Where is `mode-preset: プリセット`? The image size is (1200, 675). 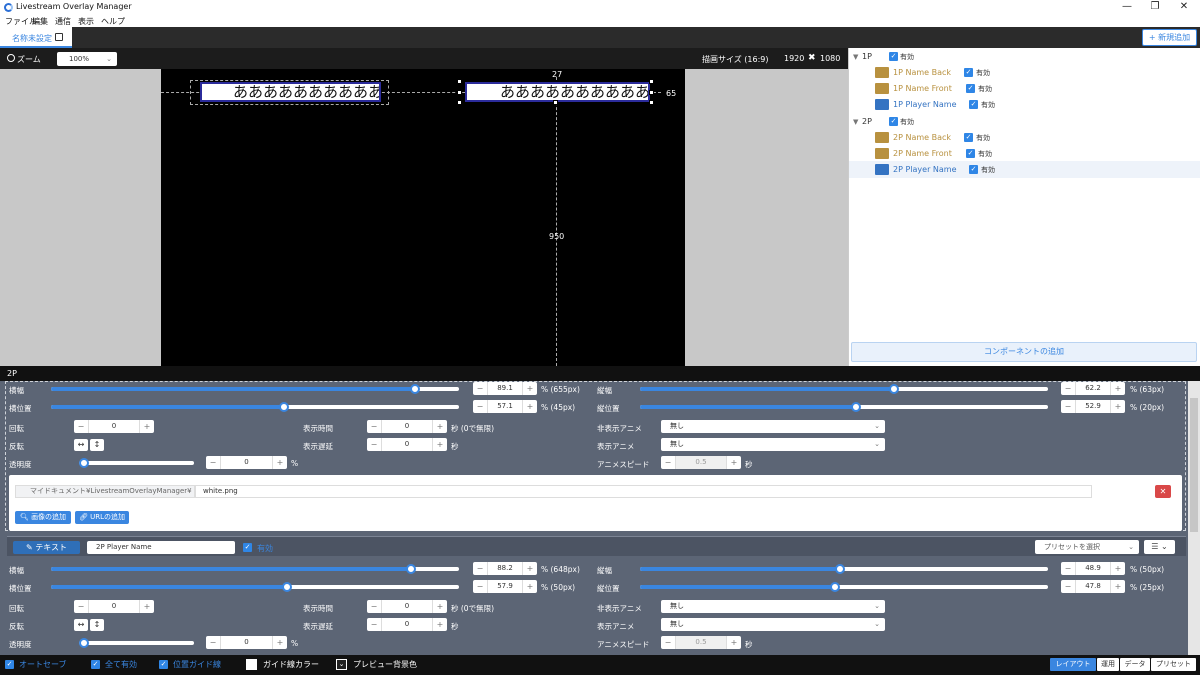
mode-preset: プリセット is located at coordinates (1173, 664).